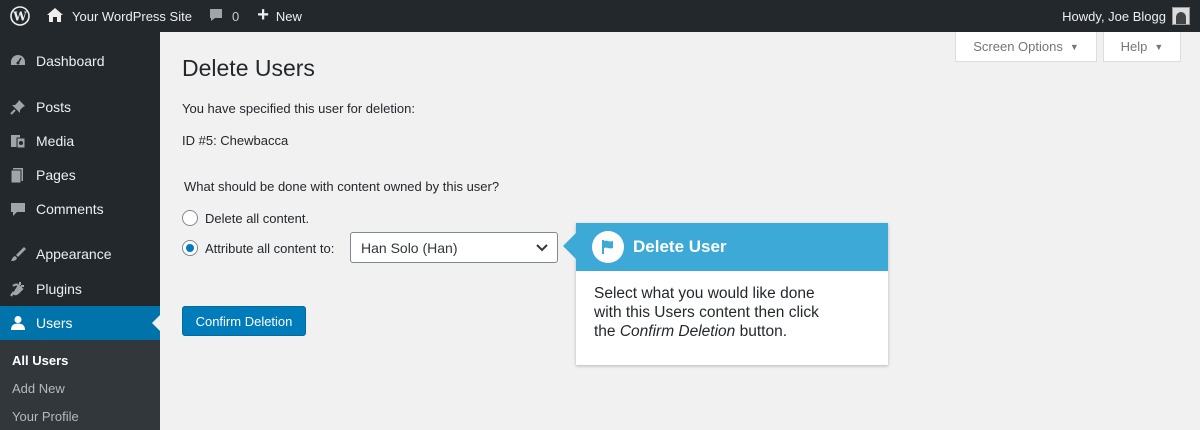 The height and width of the screenshot is (430, 1200). I want to click on user-id-text: ID #5: Chewbacca, so click(235, 140).